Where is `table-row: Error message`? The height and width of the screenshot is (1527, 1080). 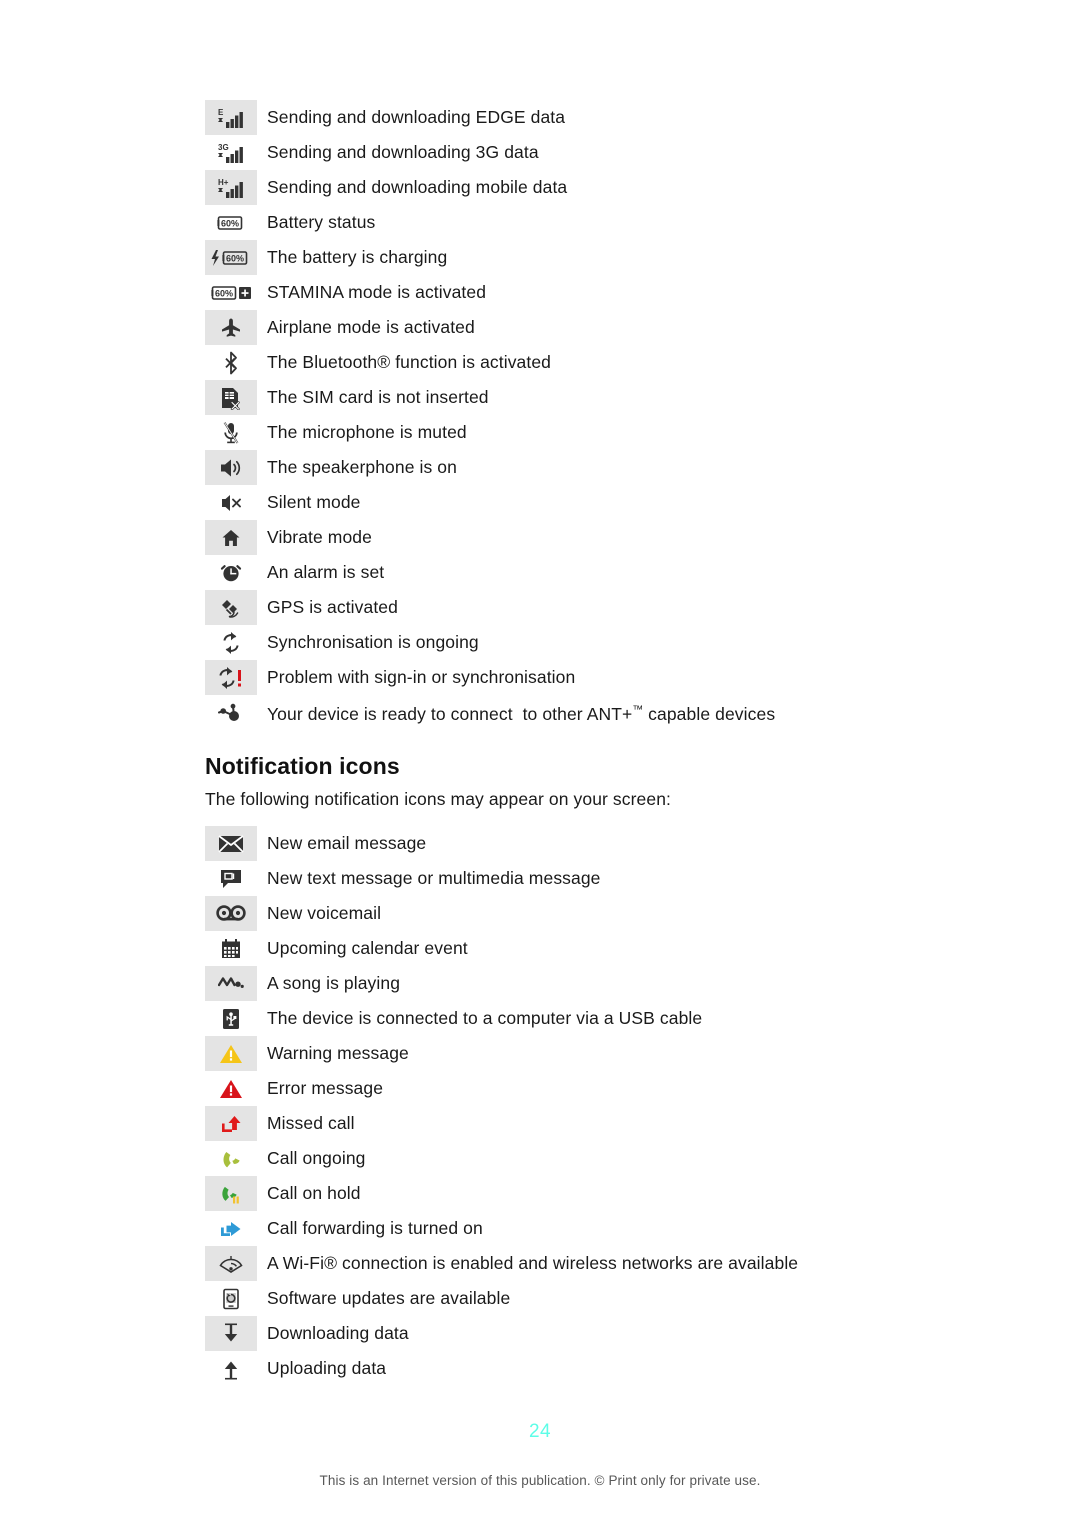 table-row: Error message is located at coordinates (615, 1088).